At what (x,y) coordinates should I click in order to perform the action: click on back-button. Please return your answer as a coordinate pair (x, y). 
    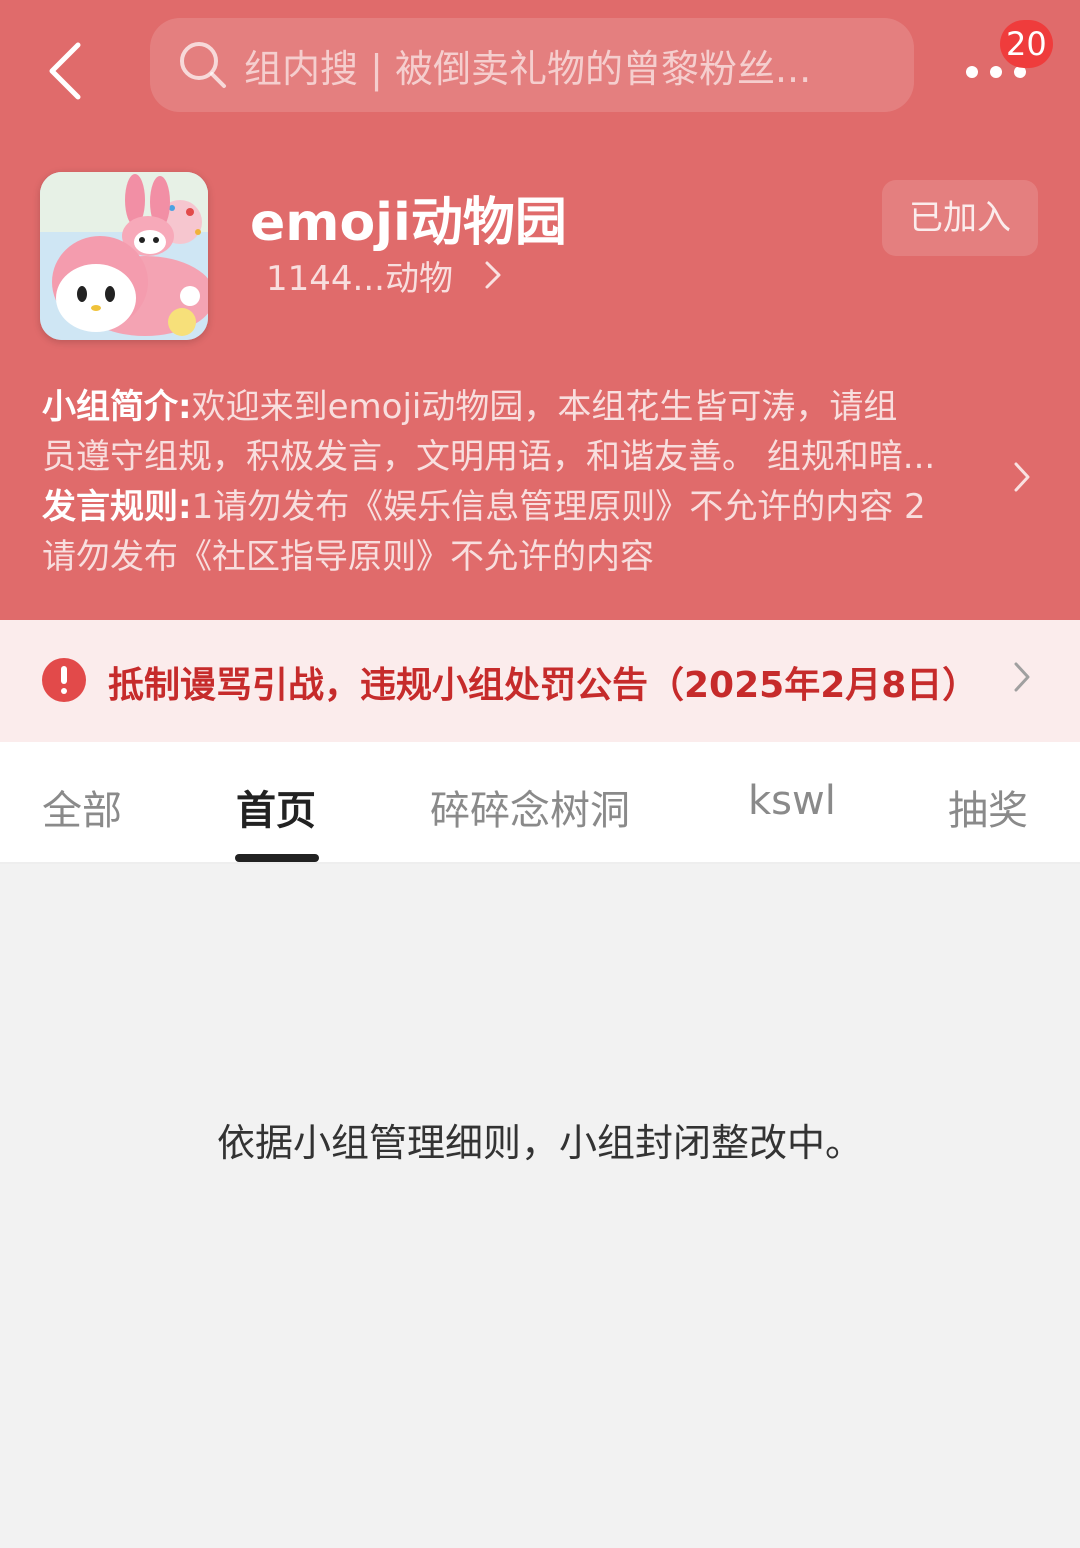
    Looking at the image, I should click on (64, 71).